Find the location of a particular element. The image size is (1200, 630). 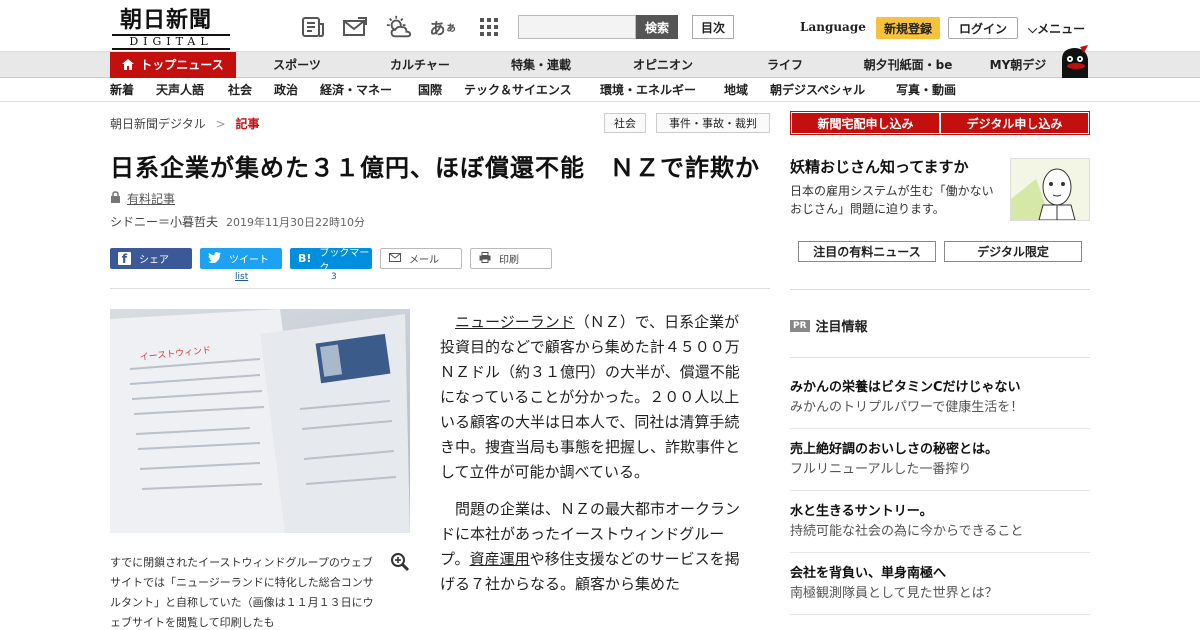

search-button: 検索 is located at coordinates (657, 27).